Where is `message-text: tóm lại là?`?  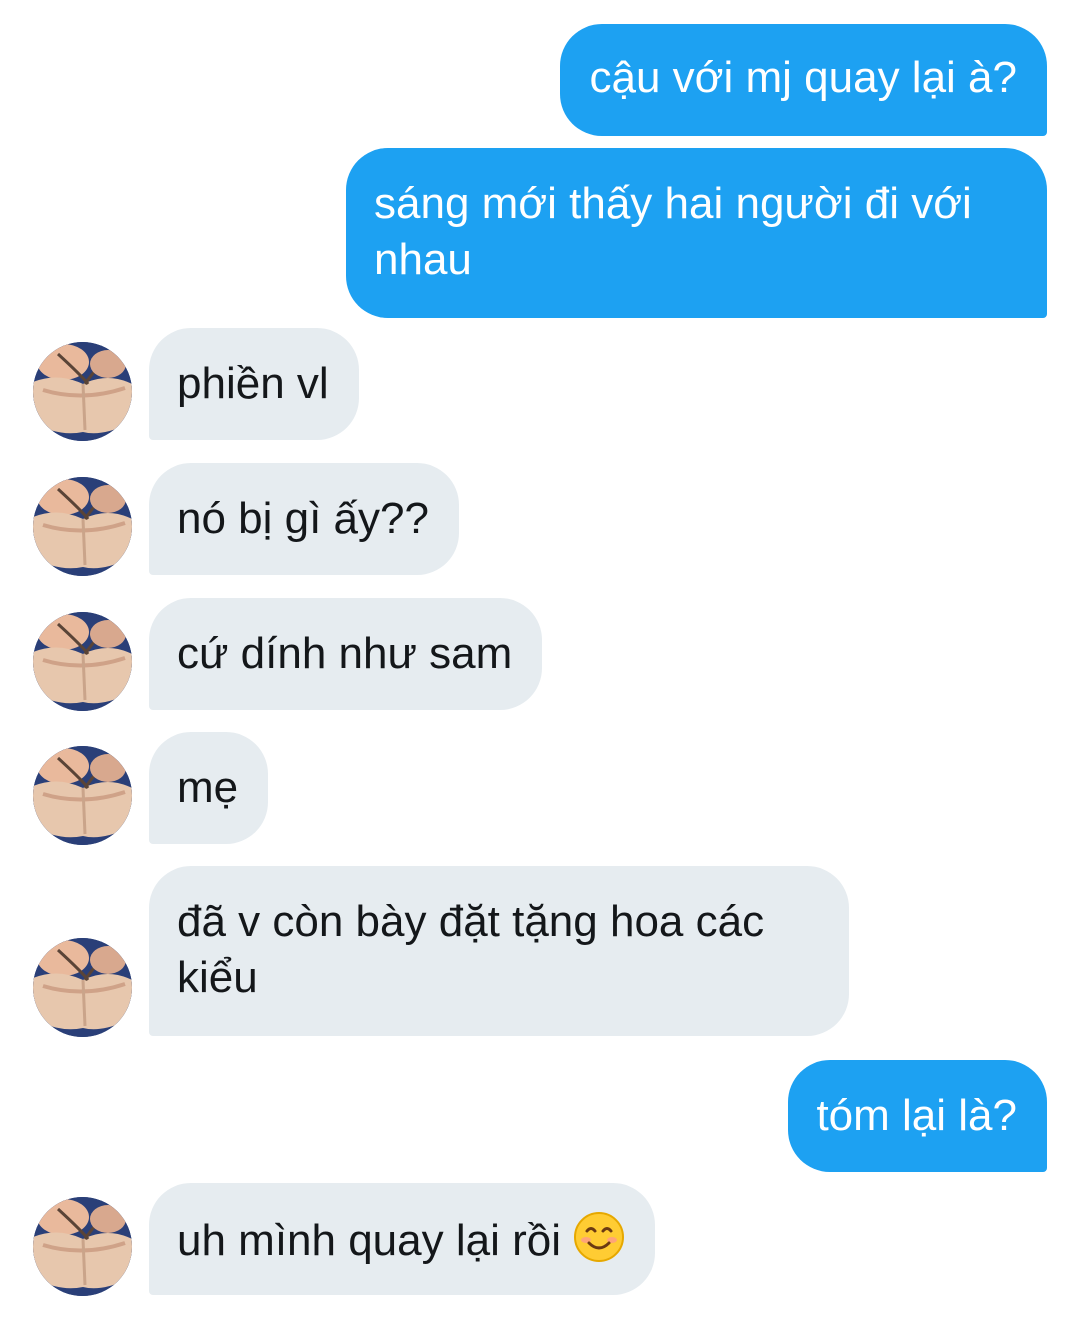 message-text: tóm lại là? is located at coordinates (916, 1115).